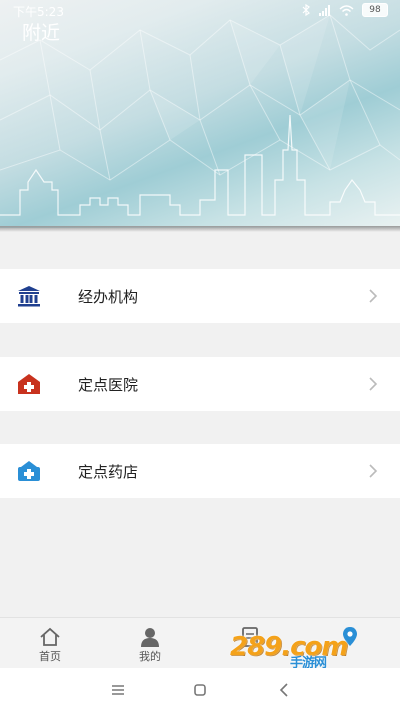 This screenshot has height=711, width=400. What do you see at coordinates (200, 384) in the screenshot?
I see `menu-item-hospital: 定点医院` at bounding box center [200, 384].